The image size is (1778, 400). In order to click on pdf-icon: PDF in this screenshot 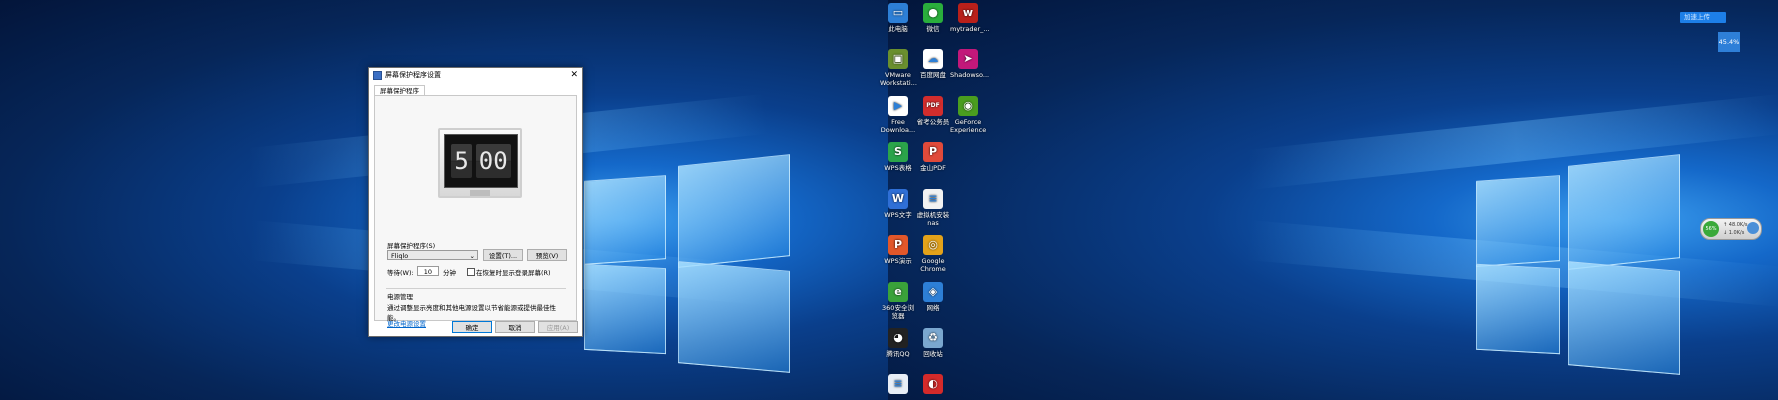, I will do `click(933, 106)`.